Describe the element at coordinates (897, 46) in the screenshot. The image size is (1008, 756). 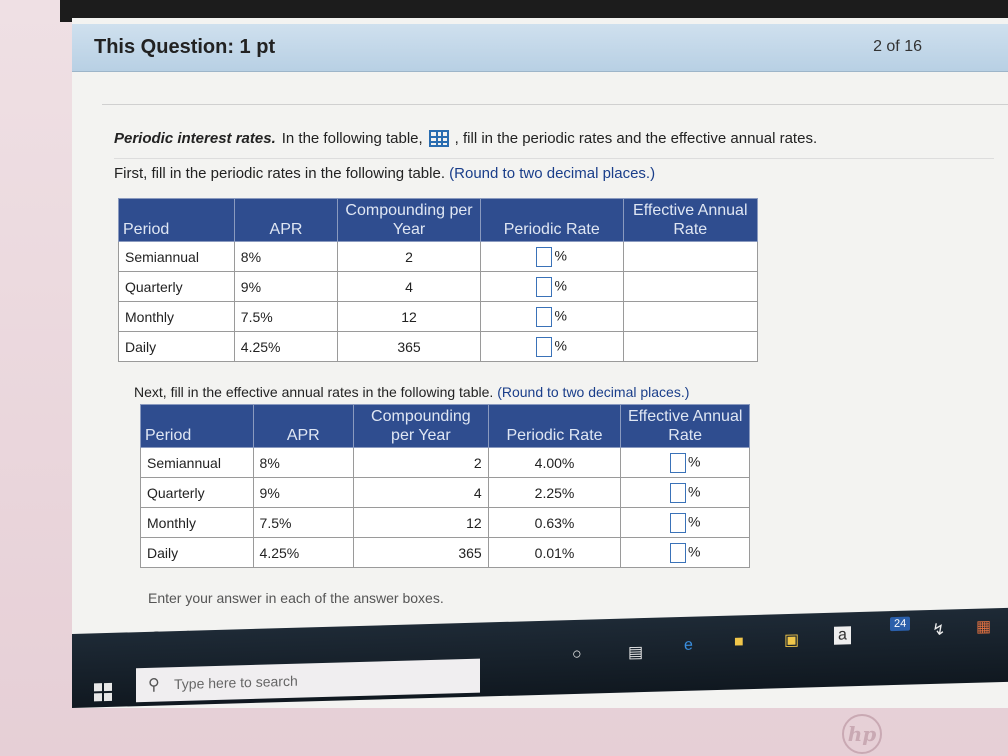
I see `question-counter: 2 of 16` at that location.